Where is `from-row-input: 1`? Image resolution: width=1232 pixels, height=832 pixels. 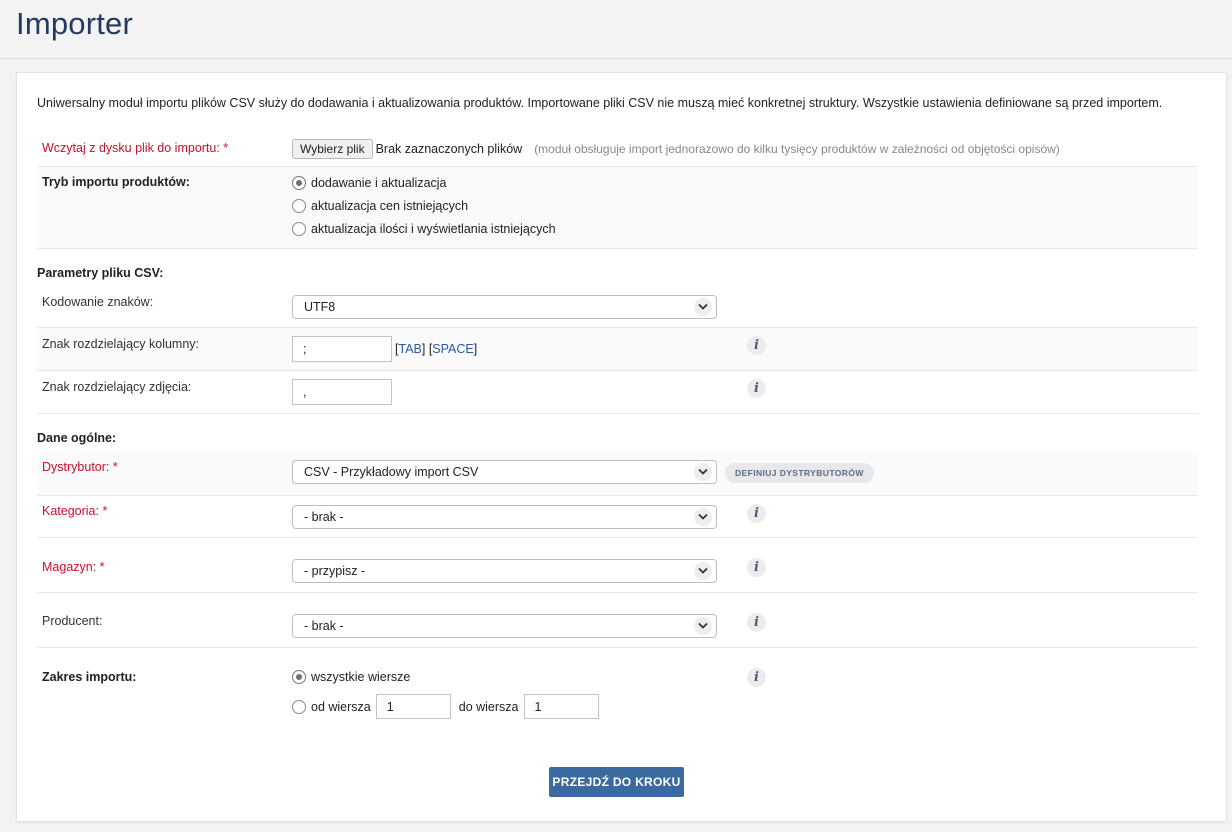
from-row-input: 1 is located at coordinates (413, 706).